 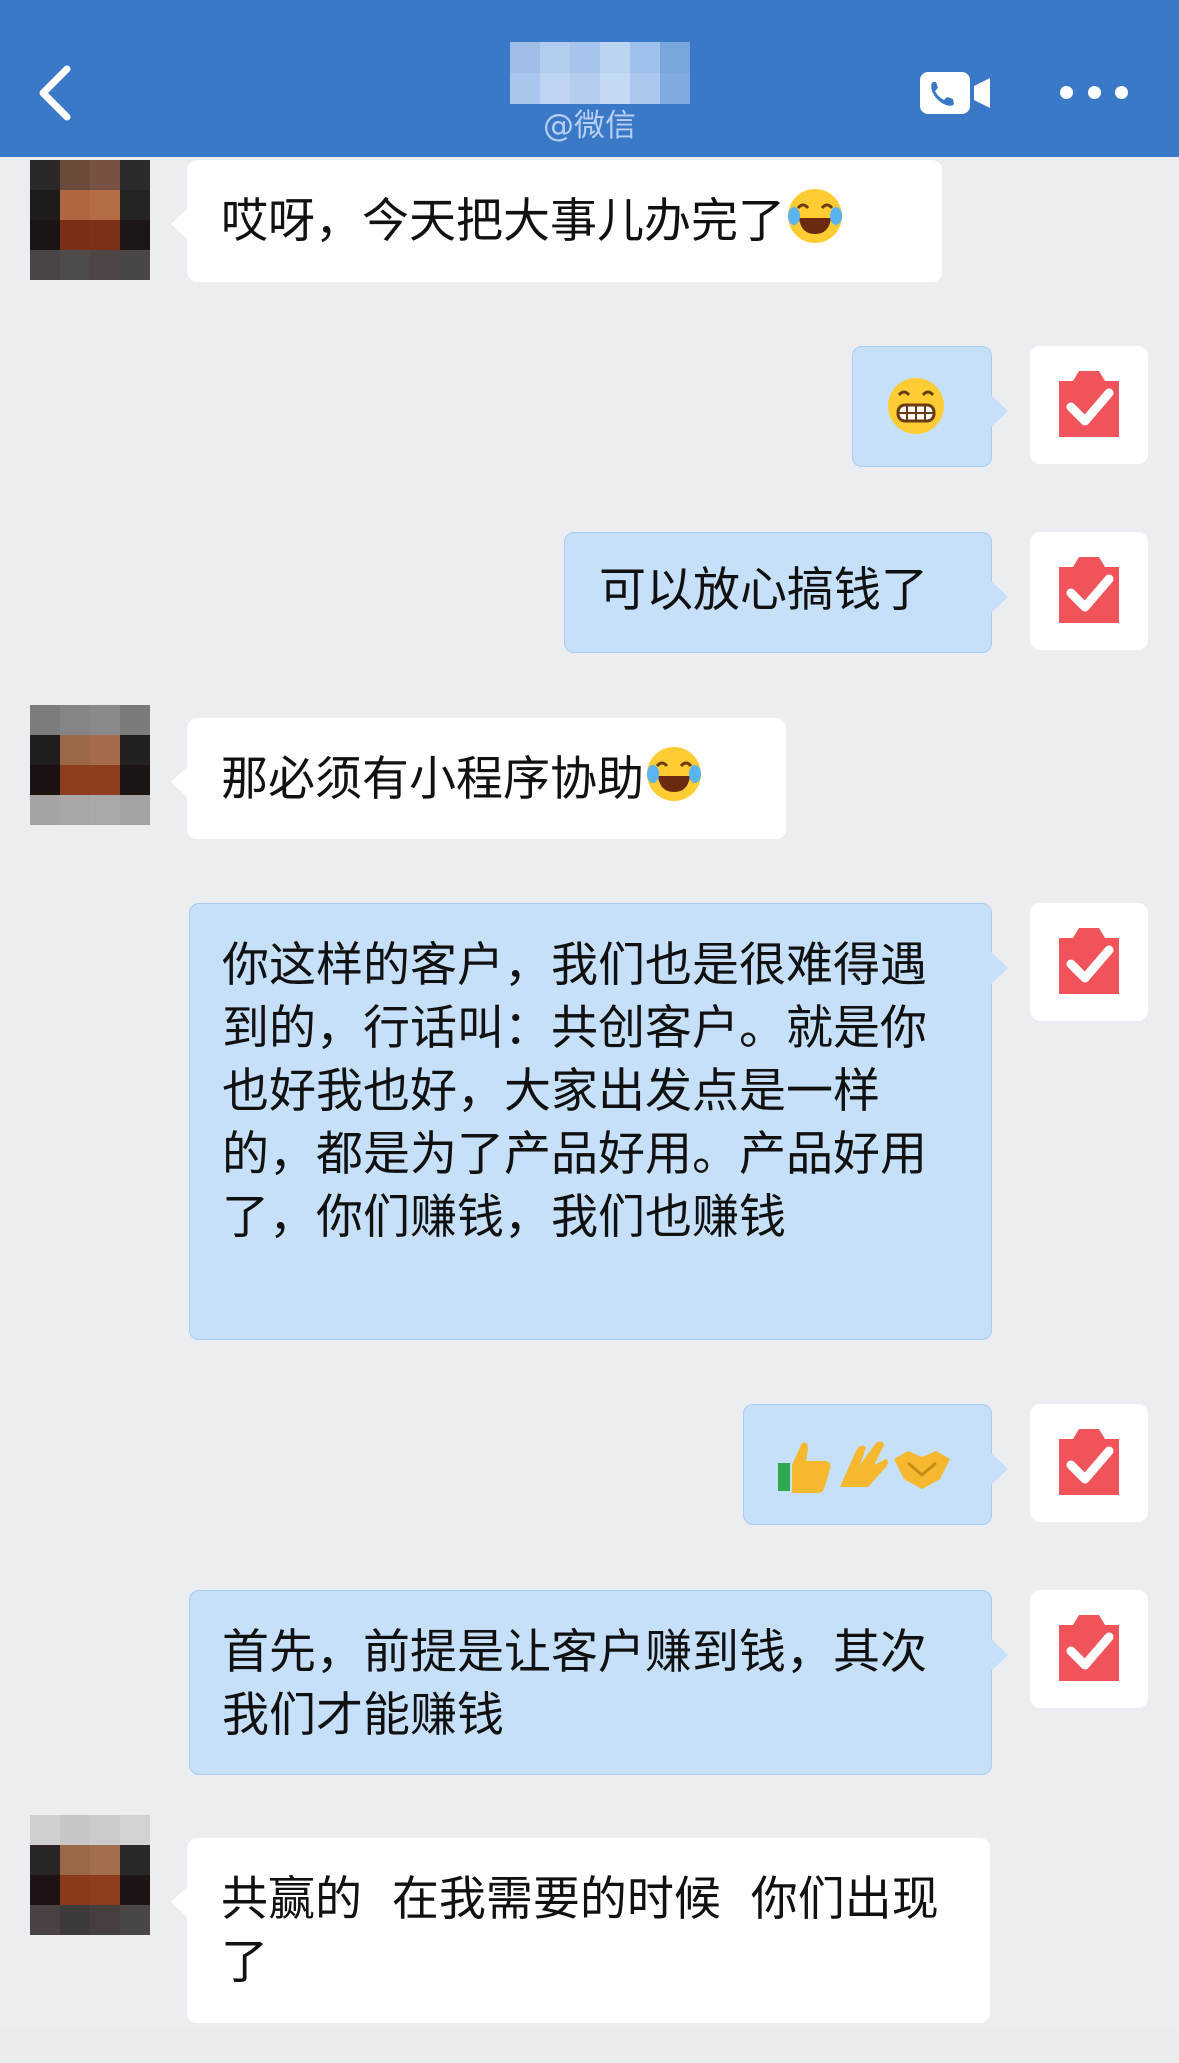 I want to click on message-text: 首先，前提是让客户赚到钱，其次我们才能赚钱, so click(x=574, y=1684).